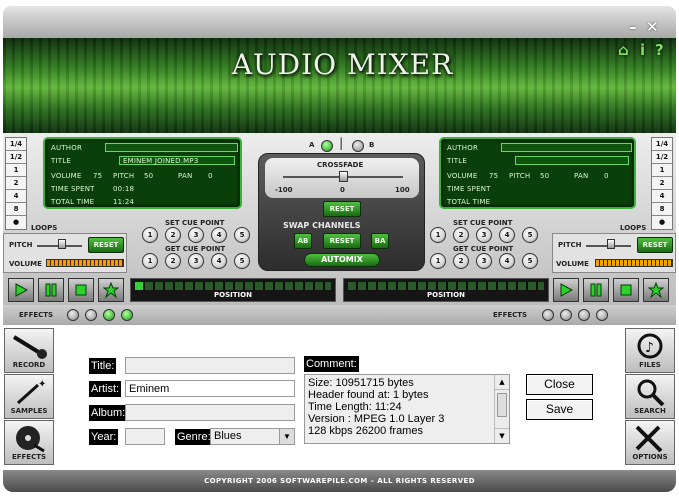 The height and width of the screenshot is (496, 679). I want to click on scroll-up-icon: ▲, so click(502, 382).